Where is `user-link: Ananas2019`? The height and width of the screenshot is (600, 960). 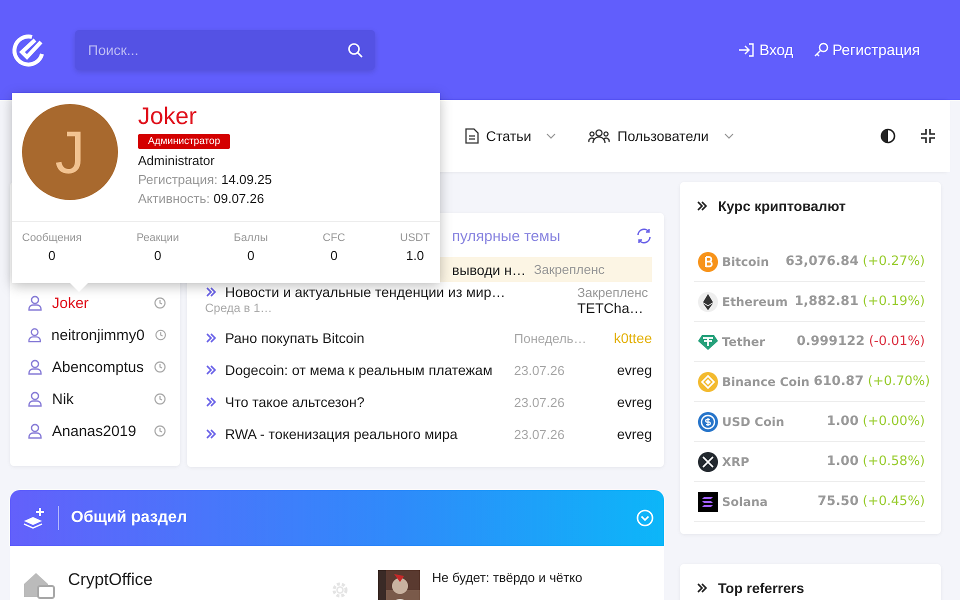 user-link: Ananas2019 is located at coordinates (98, 431).